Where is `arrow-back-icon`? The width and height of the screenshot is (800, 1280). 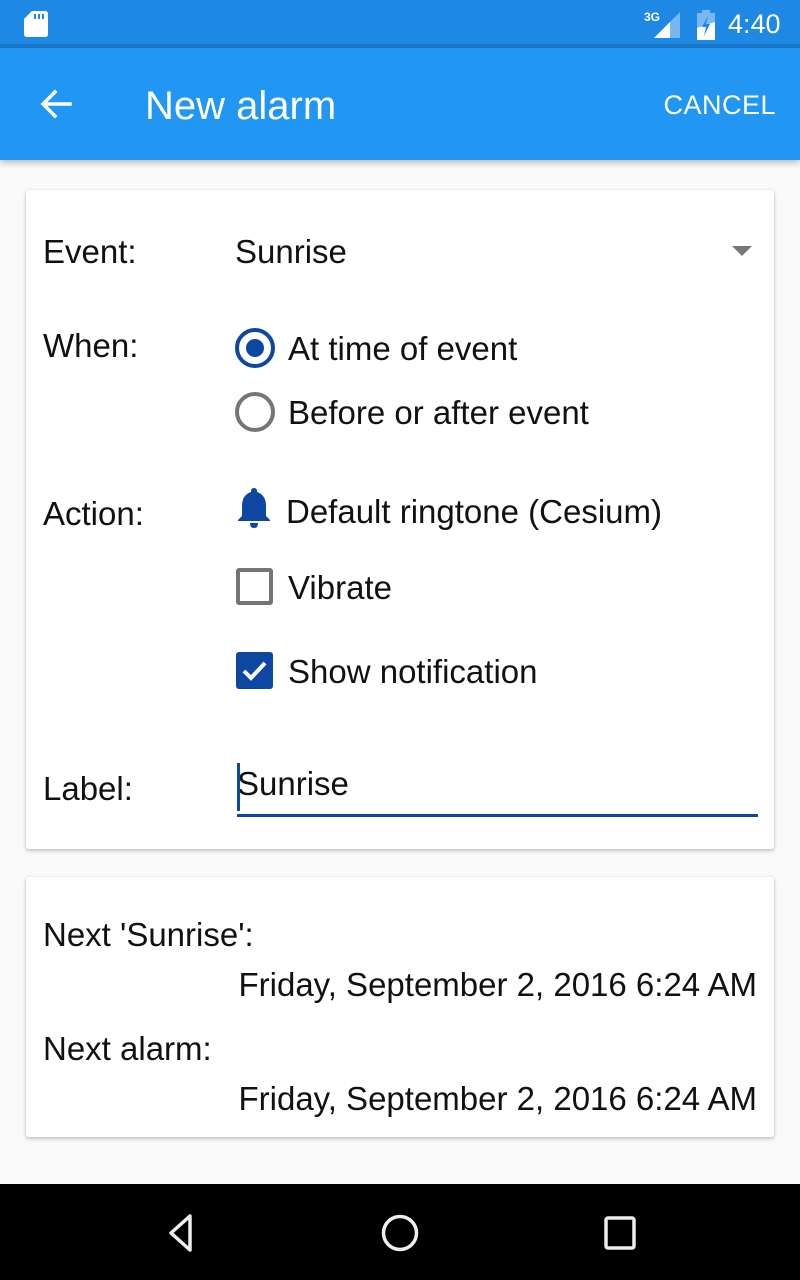 arrow-back-icon is located at coordinates (56, 104).